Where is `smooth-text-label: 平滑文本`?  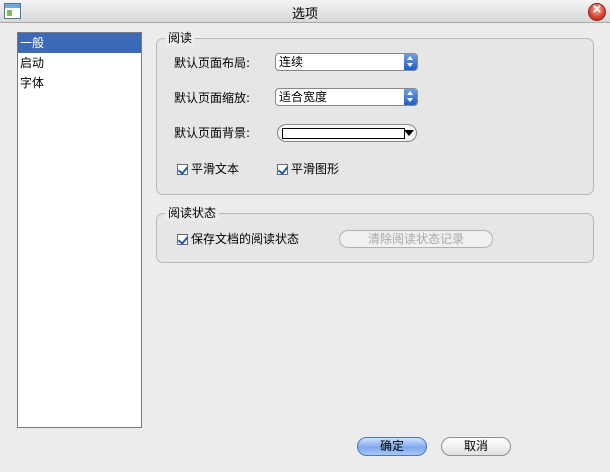
smooth-text-label: 平滑文本 is located at coordinates (215, 169).